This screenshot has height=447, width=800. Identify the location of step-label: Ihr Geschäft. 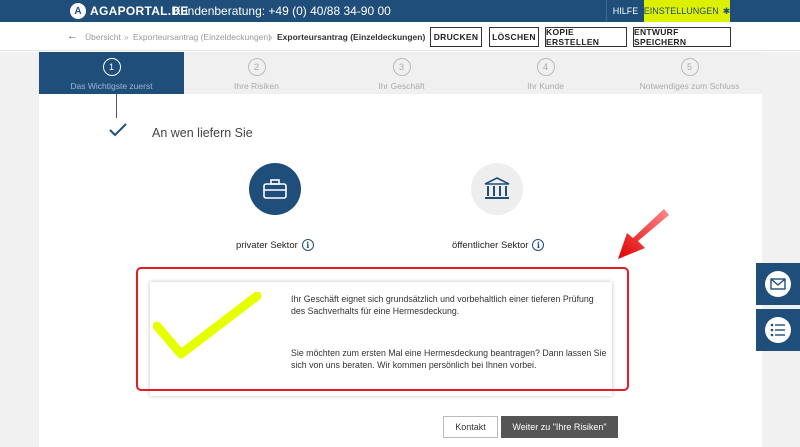
(401, 86).